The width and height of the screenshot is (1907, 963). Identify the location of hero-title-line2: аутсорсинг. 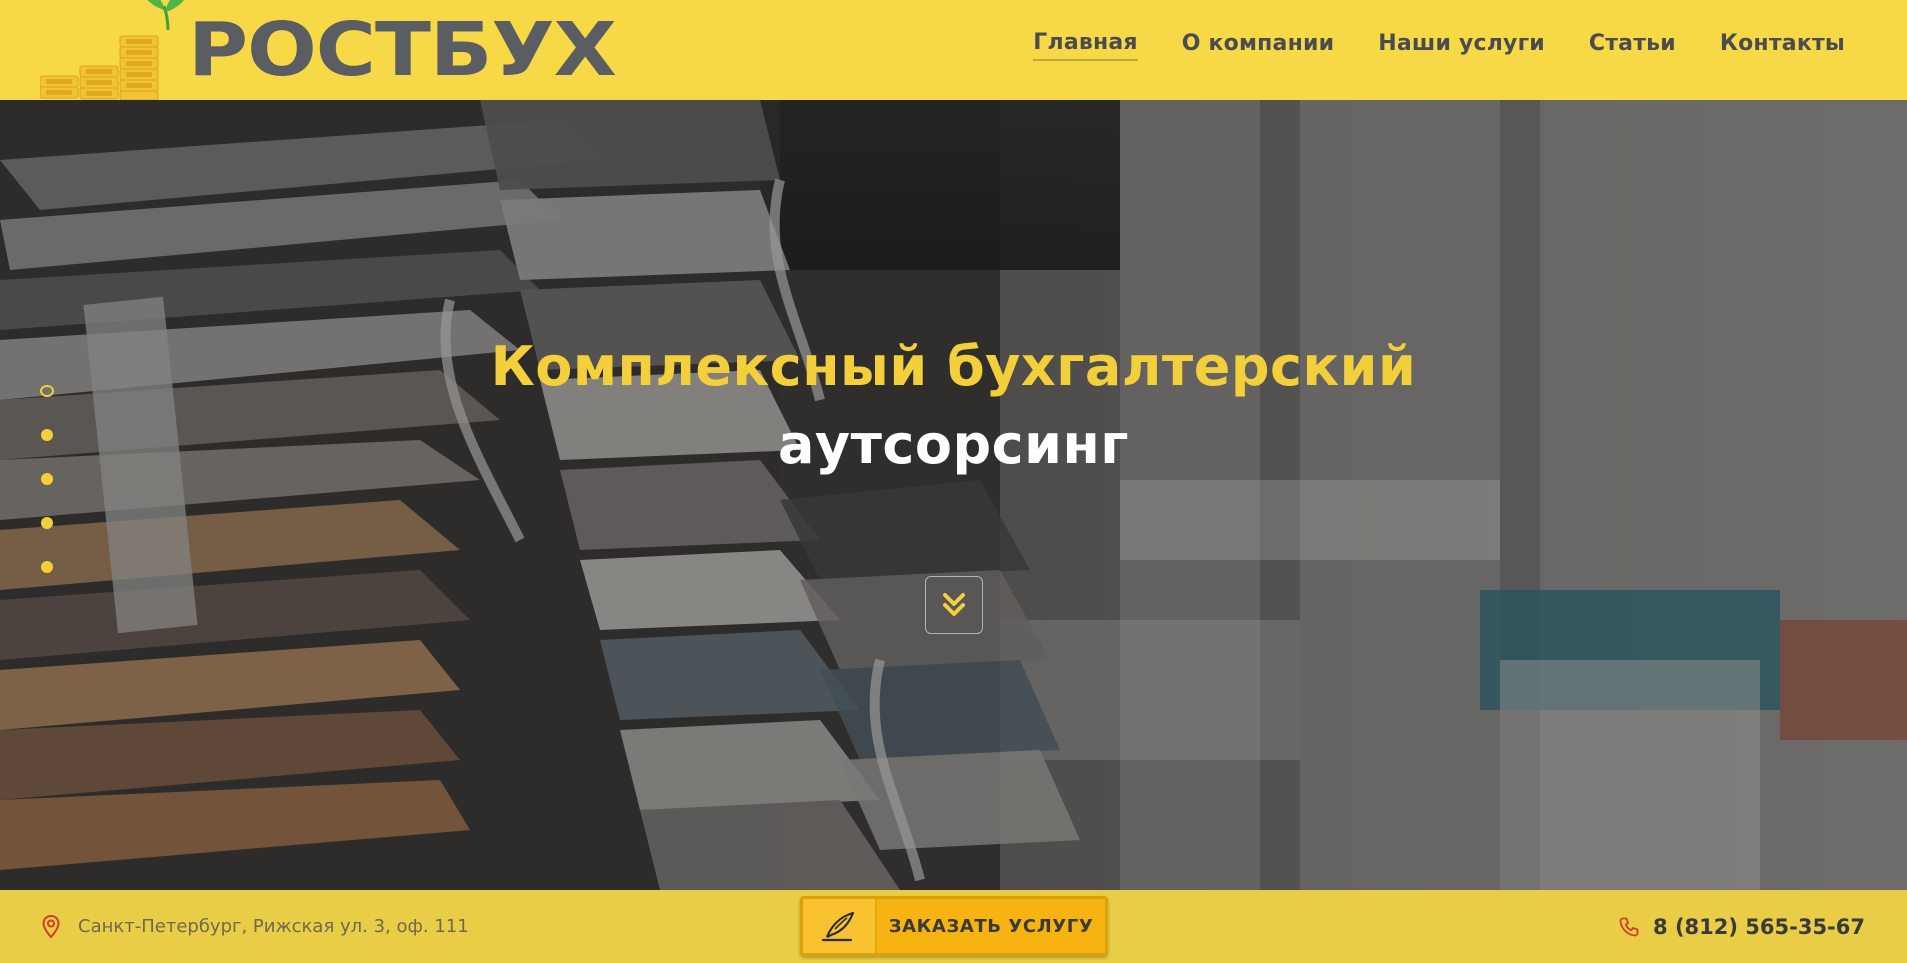
(953, 444).